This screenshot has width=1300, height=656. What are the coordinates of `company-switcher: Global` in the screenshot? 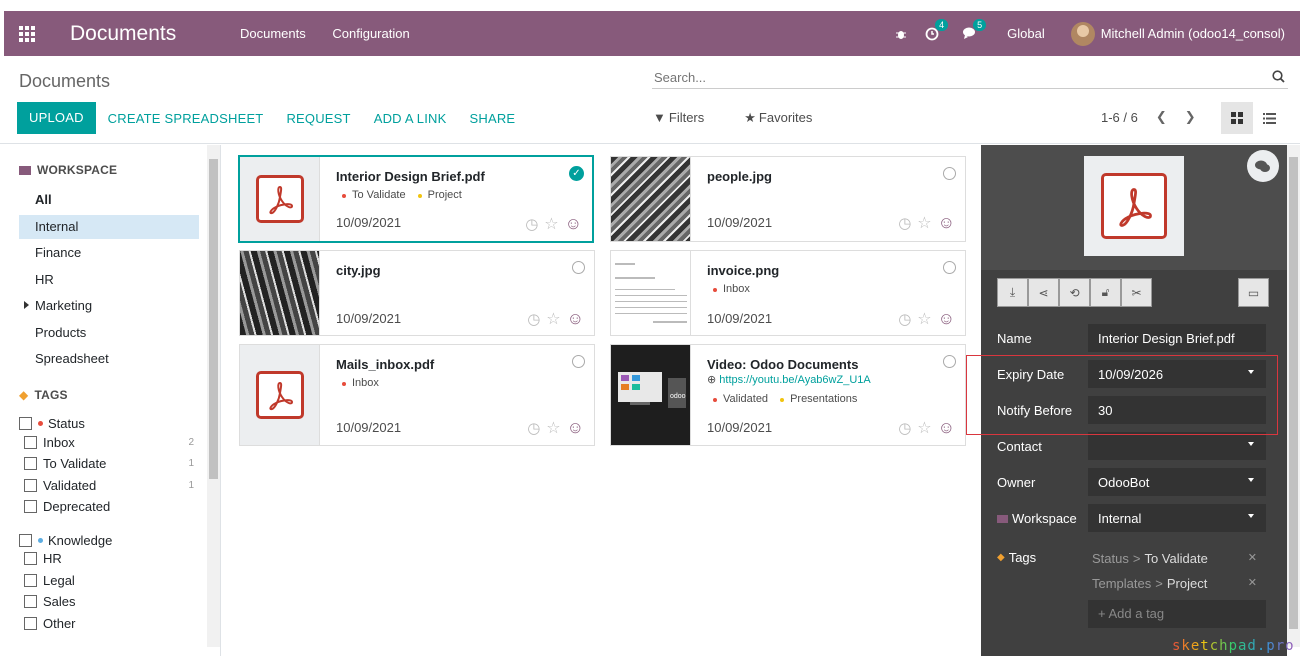 It's located at (1026, 33).